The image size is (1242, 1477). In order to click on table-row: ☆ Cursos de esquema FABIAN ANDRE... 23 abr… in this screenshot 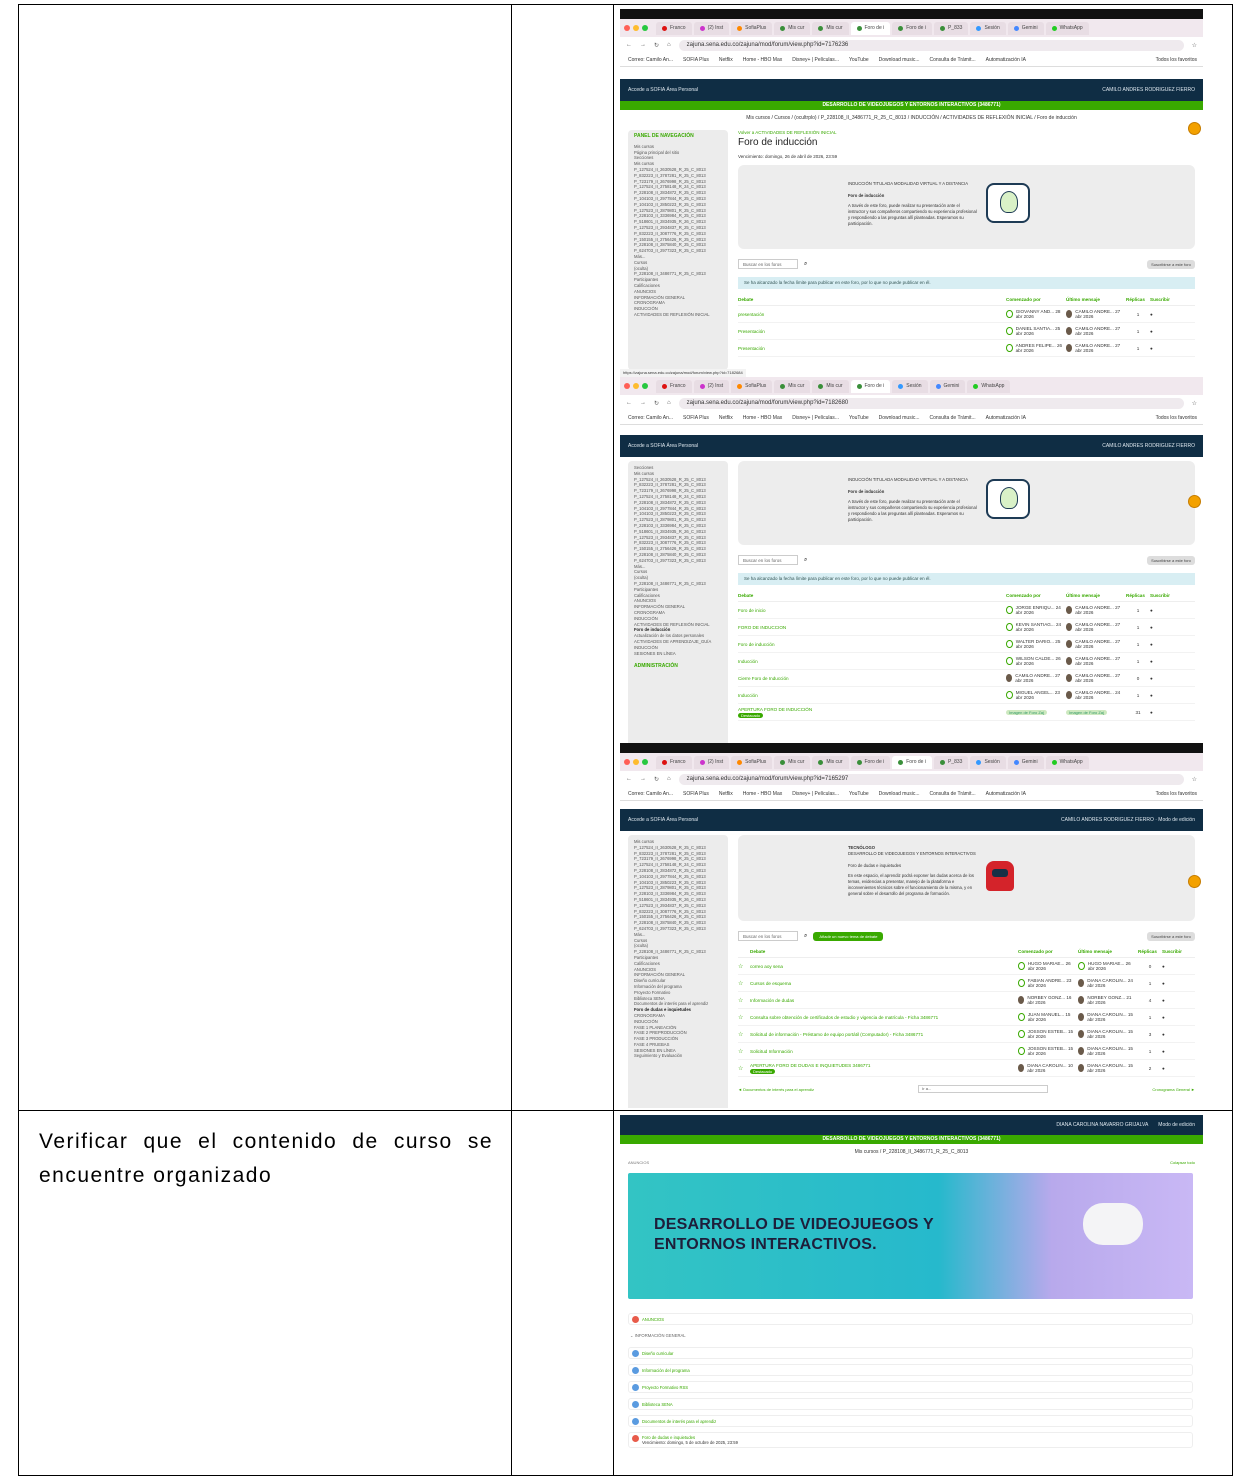, I will do `click(966, 983)`.